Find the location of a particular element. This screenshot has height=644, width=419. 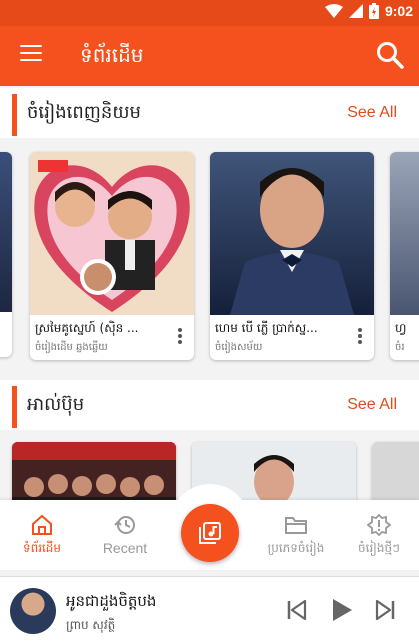

popular-section-title: ចំរៀងពេញនិយម is located at coordinates (84, 112).